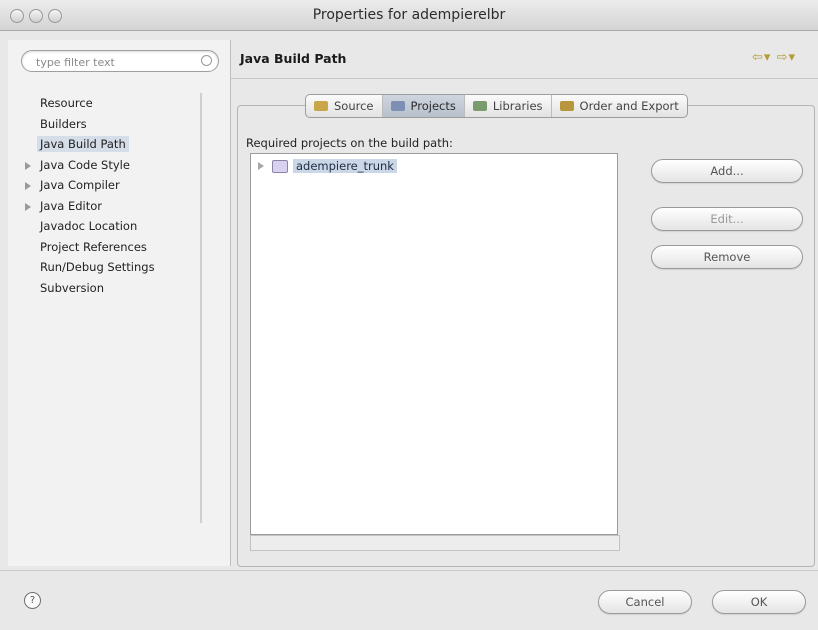 Image resolution: width=818 pixels, height=630 pixels. What do you see at coordinates (409, 570) in the screenshot?
I see `footer-divider` at bounding box center [409, 570].